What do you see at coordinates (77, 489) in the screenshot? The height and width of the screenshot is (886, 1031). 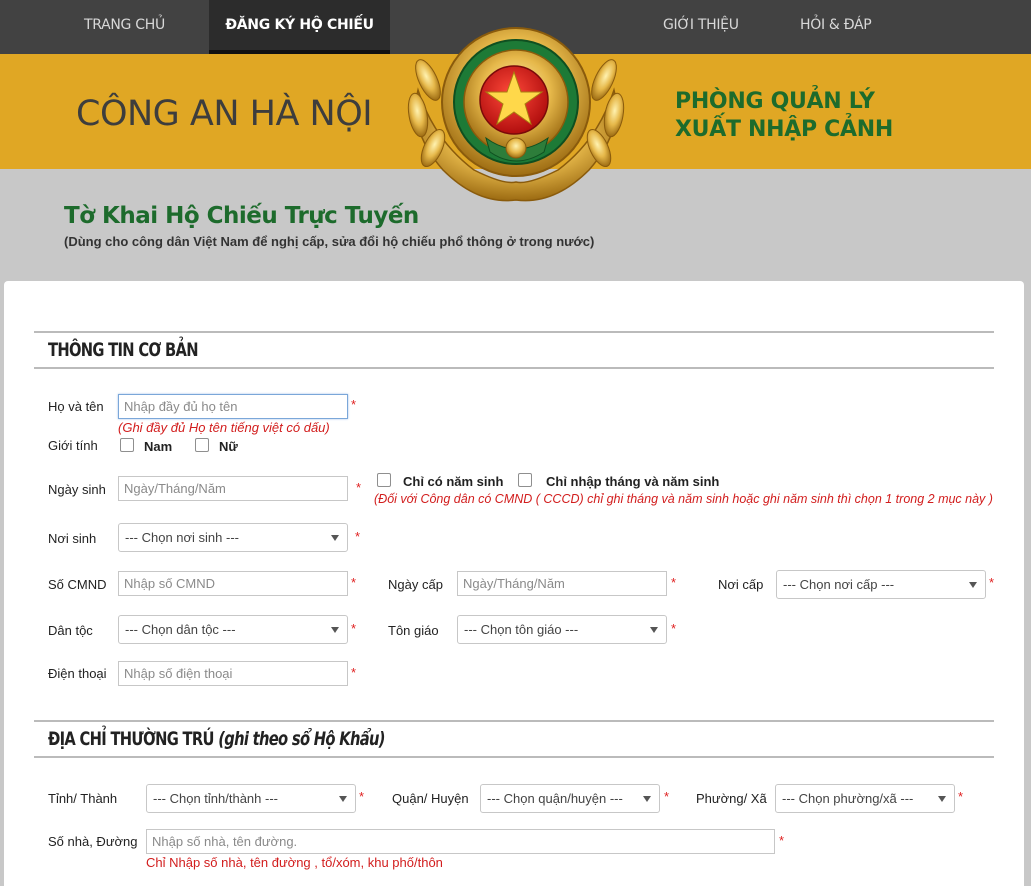 I see `dob-label: Ngày sinh` at bounding box center [77, 489].